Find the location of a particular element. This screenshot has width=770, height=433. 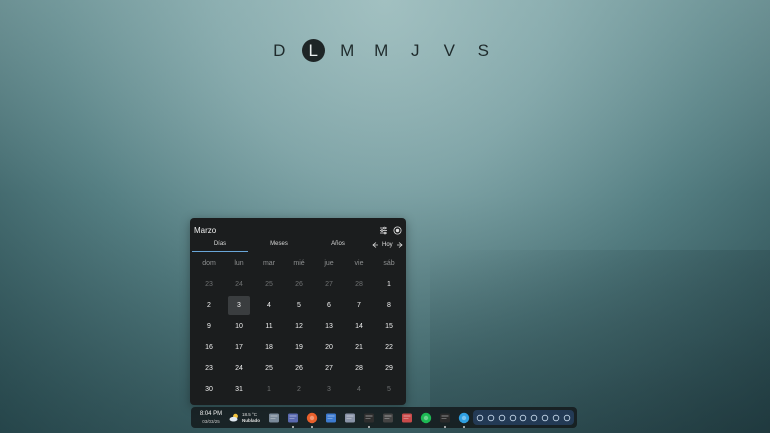

taskbar: 8:04 PM 03/03/25 18.5 °C Nublado is located at coordinates (384, 417).